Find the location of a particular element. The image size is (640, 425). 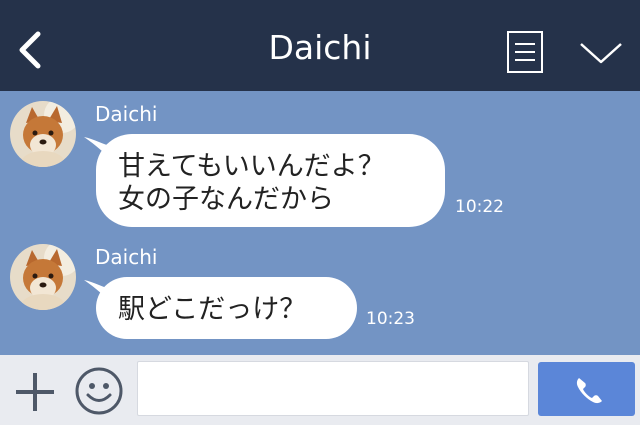

message-bubble: 甘えてもいいんだよ？ 女の子なんだから is located at coordinates (270, 180).